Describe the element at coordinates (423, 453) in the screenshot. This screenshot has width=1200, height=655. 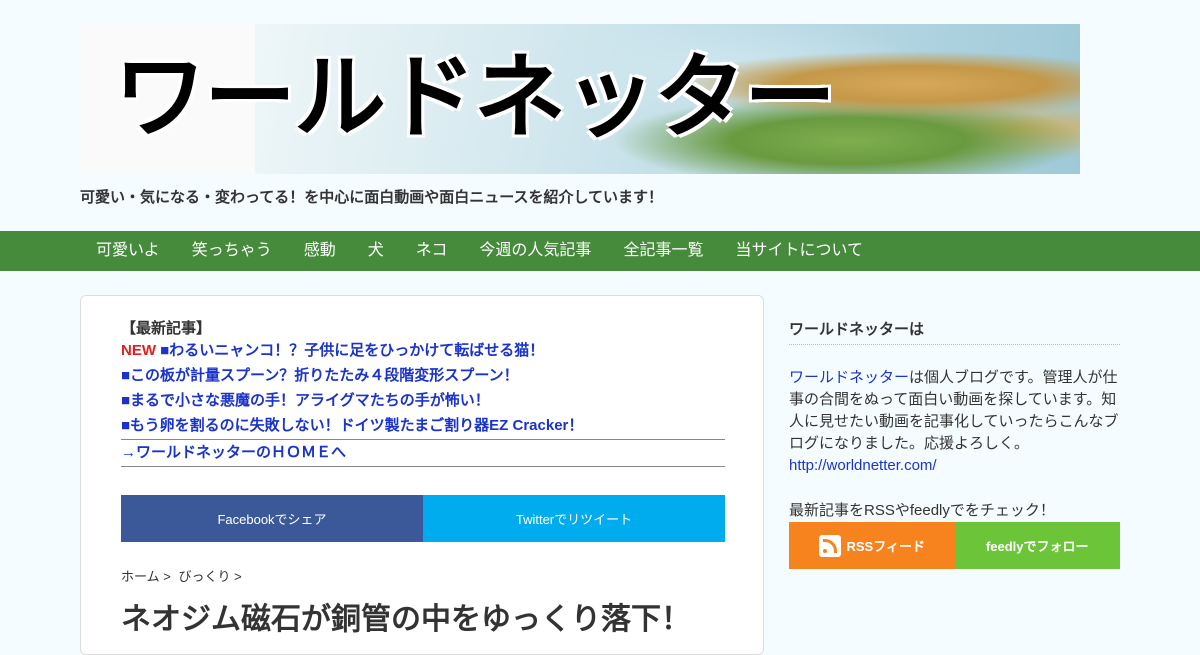
I see `home-link: →ワールドネッターのＨＯＭＥへ` at that location.